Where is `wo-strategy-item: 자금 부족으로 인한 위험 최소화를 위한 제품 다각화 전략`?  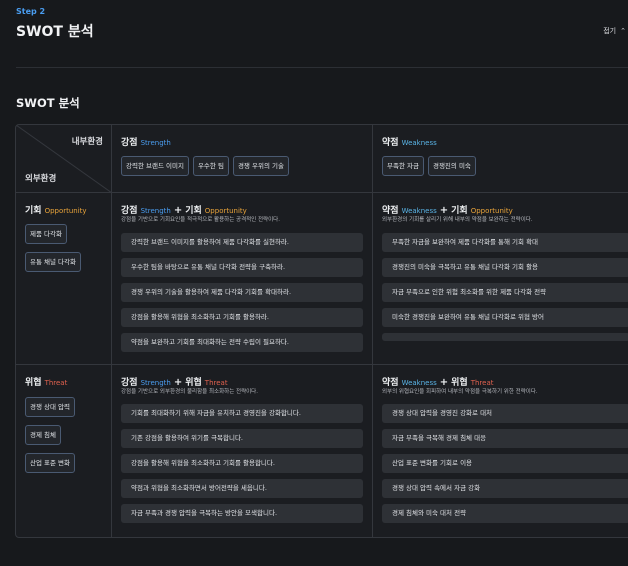 wo-strategy-item: 자금 부족으로 인한 위험 최소화를 위한 제품 다각화 전략 is located at coordinates (505, 292).